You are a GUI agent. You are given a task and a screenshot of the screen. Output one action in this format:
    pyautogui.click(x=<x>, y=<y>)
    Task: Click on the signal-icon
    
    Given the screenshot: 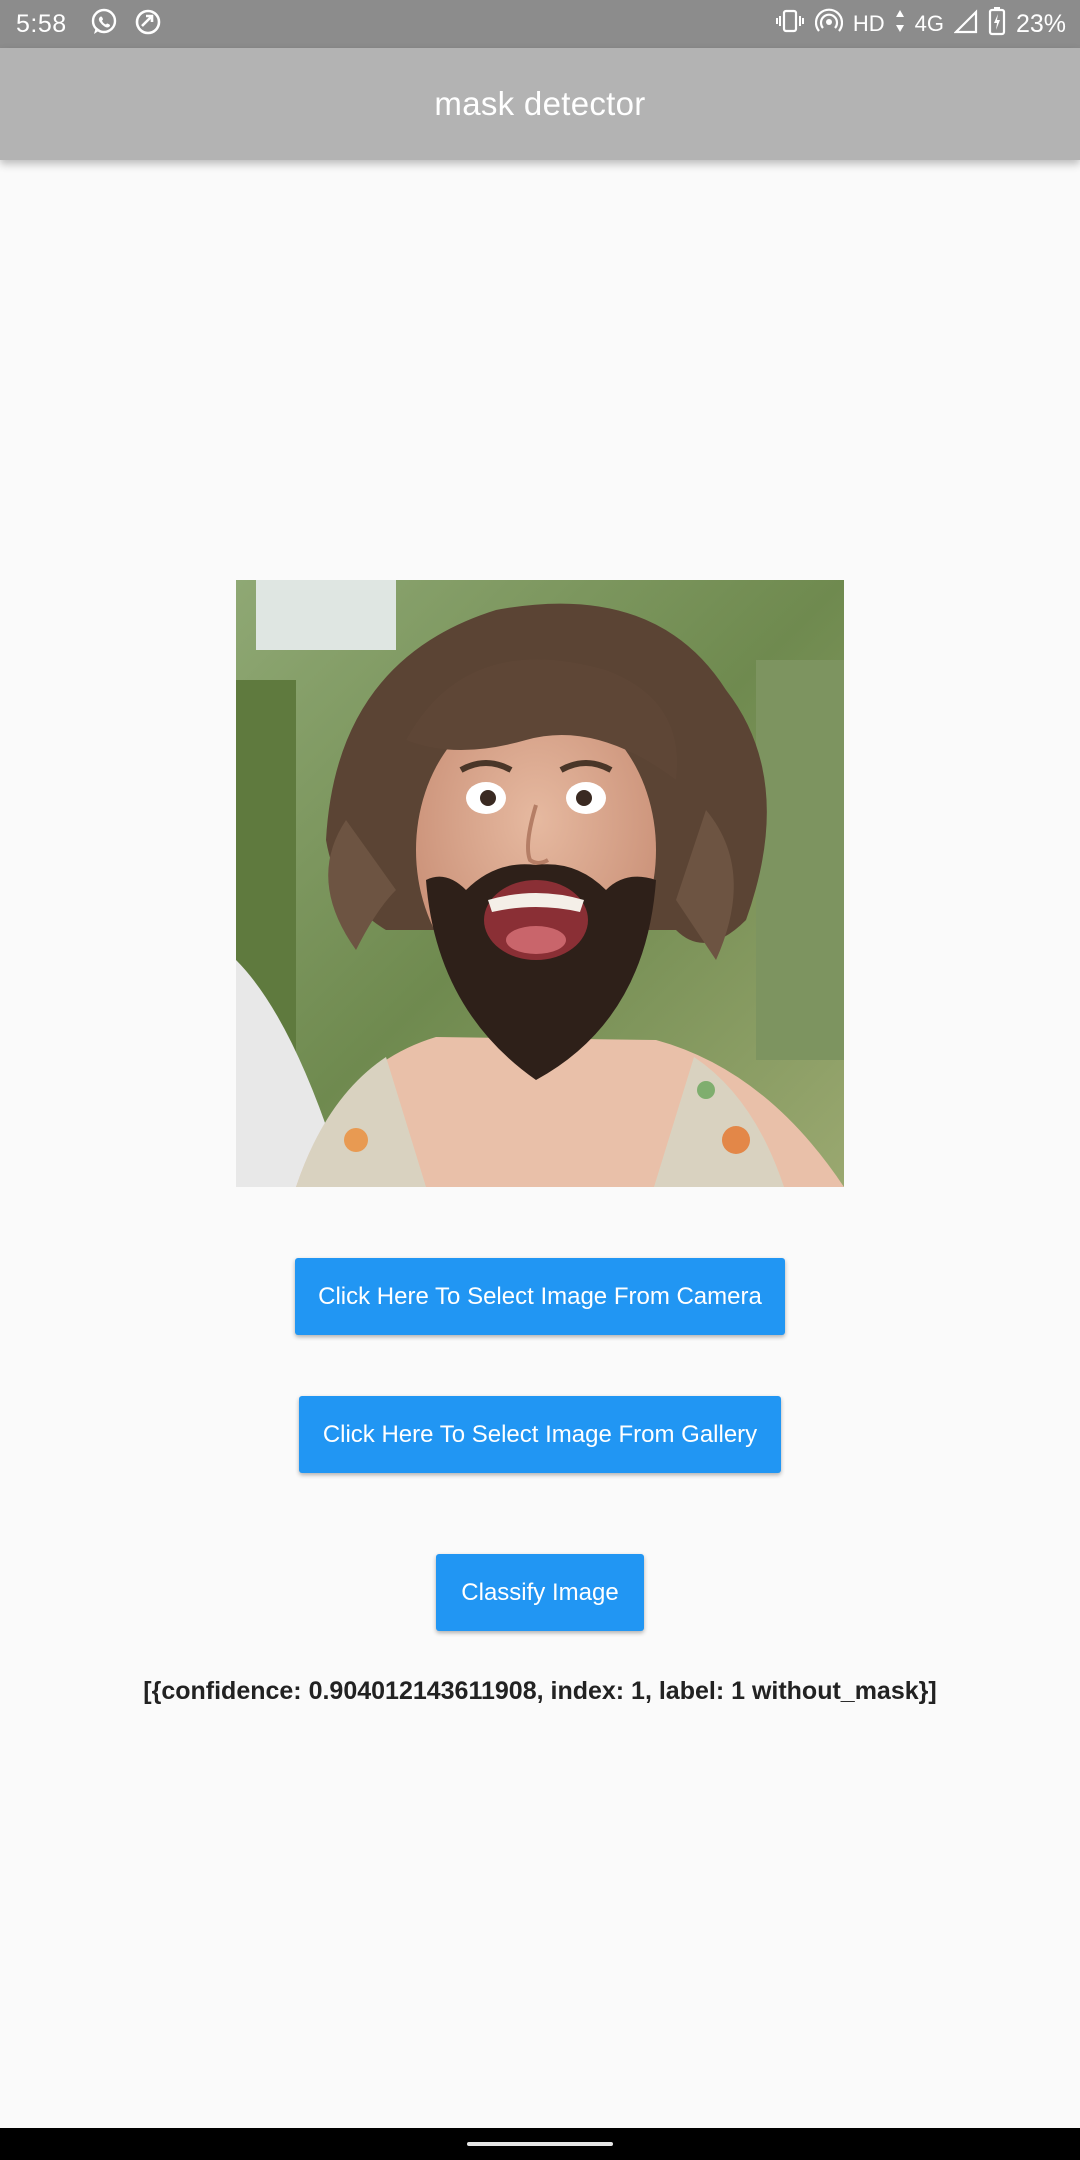 What is the action you would take?
    pyautogui.click(x=965, y=24)
    